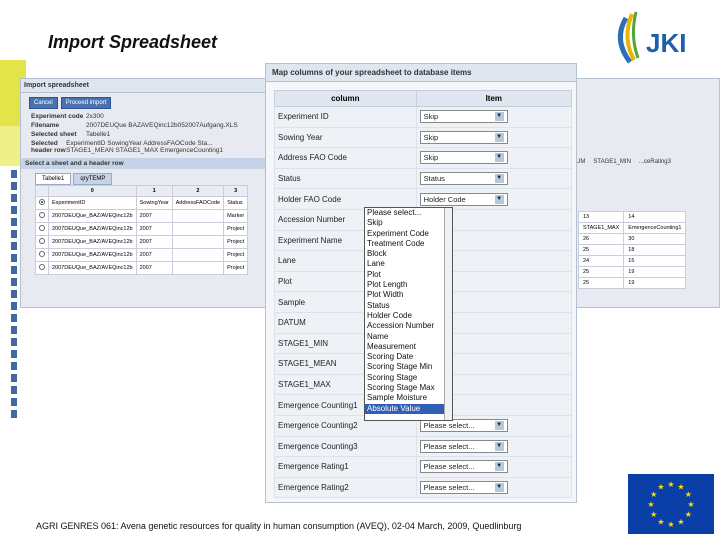 The width and height of the screenshot is (720, 540). I want to click on table-cell: ExperimentID, so click(92, 203).